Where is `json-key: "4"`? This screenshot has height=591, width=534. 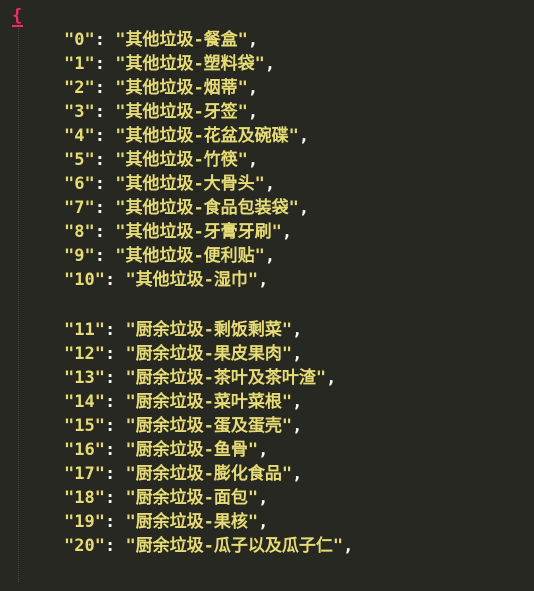
json-key: "4" is located at coordinates (79, 136).